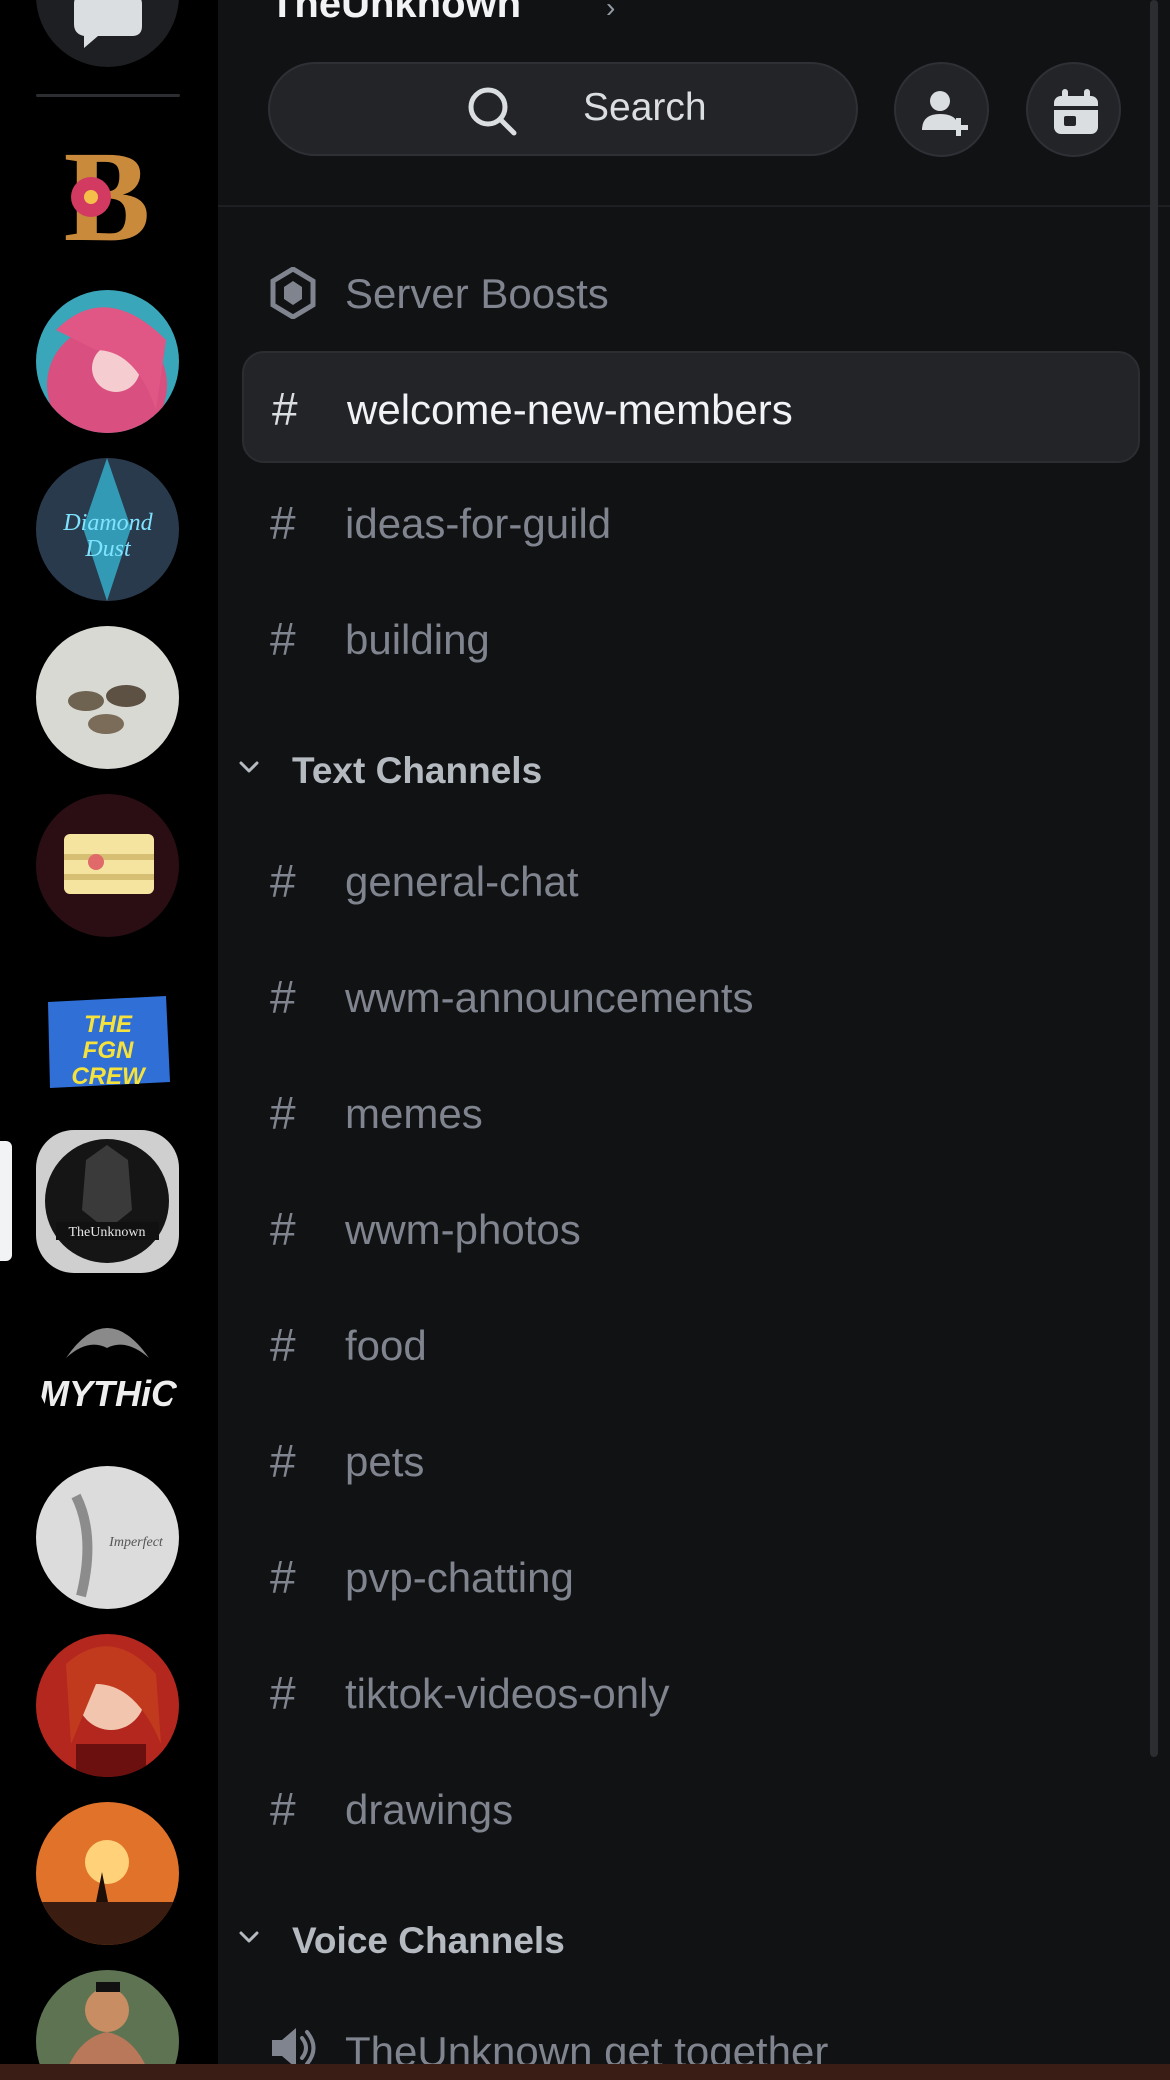 Image resolution: width=1170 pixels, height=2080 pixels. What do you see at coordinates (386, 1345) in the screenshot?
I see `channel-name: food` at bounding box center [386, 1345].